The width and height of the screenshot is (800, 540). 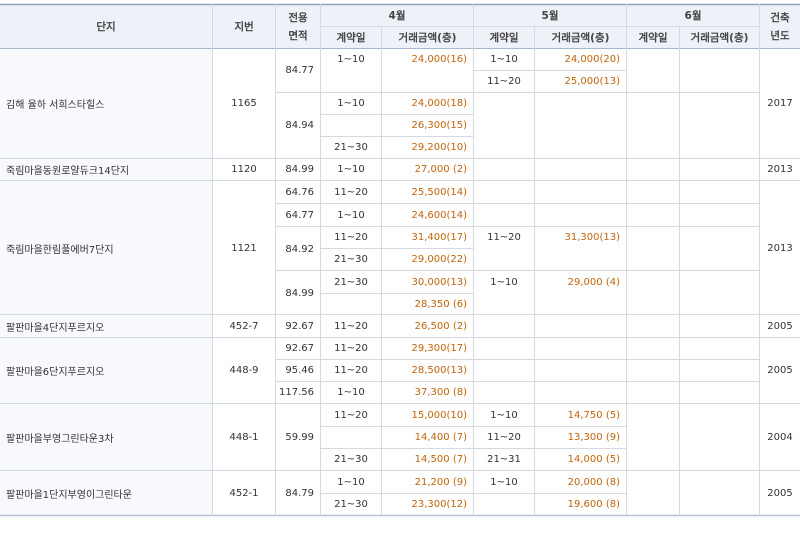 What do you see at coordinates (439, 259) in the screenshot?
I see `april-amount: 29,000(22)` at bounding box center [439, 259].